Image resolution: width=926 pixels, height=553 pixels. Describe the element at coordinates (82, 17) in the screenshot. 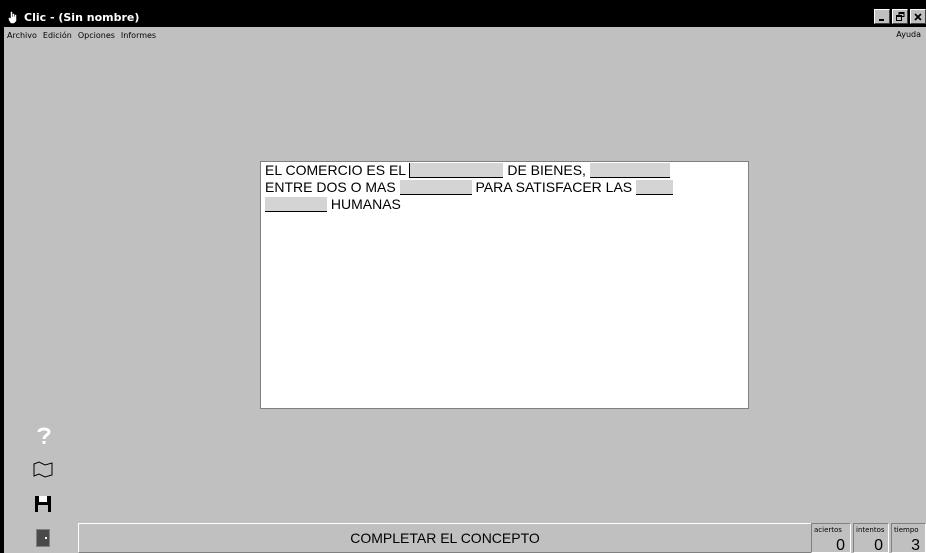

I see `window-title: Clic - (Sin nombre)` at that location.